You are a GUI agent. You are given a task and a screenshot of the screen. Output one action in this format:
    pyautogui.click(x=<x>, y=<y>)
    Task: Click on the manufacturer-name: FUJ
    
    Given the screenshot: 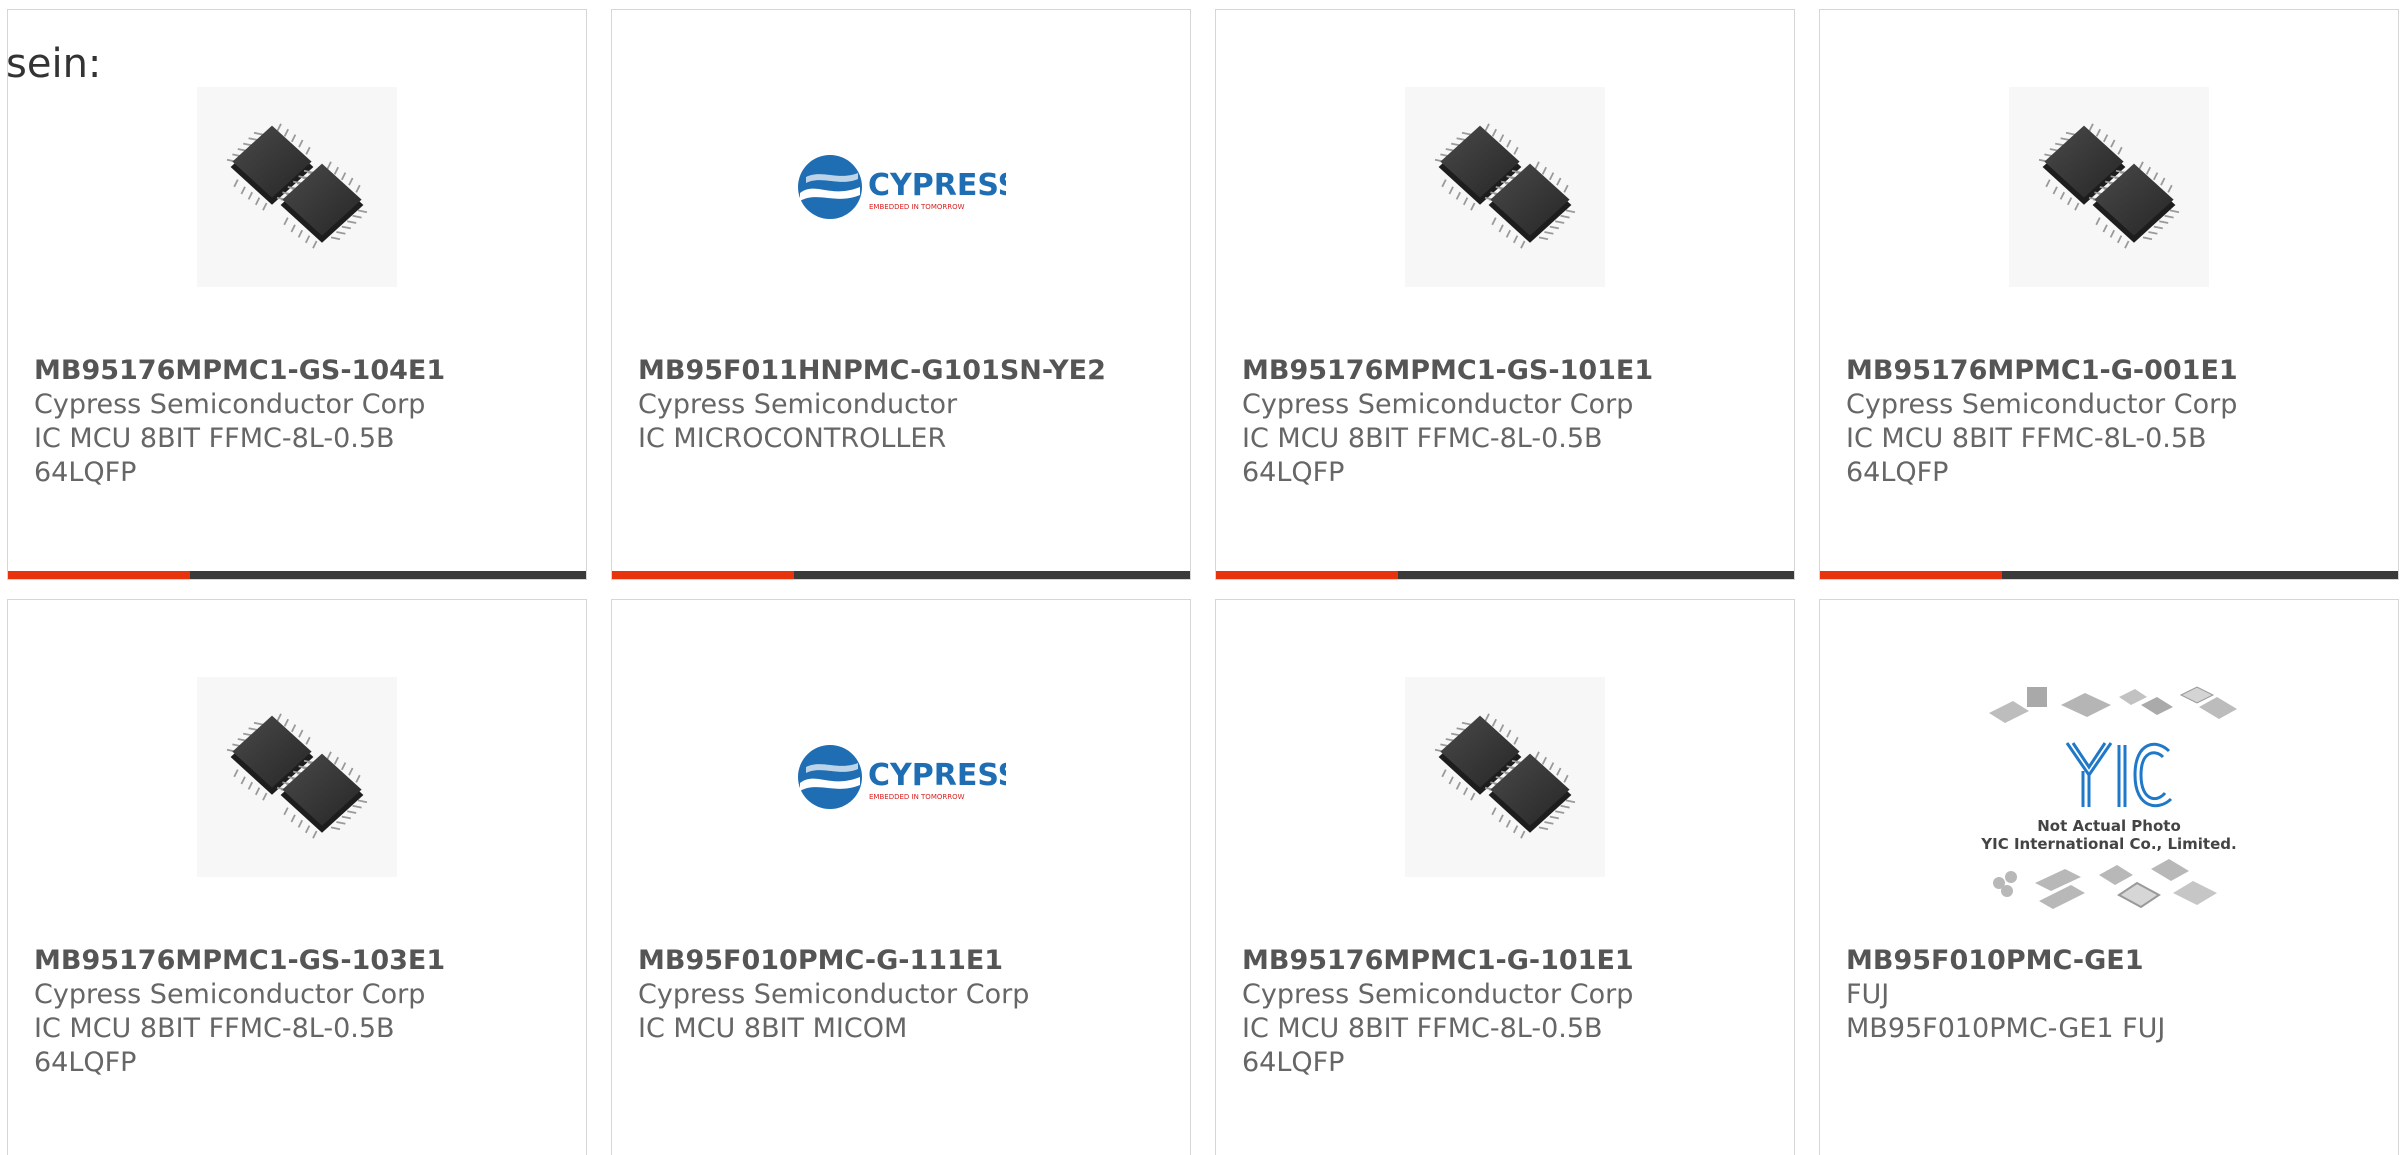 What is the action you would take?
    pyautogui.click(x=1868, y=994)
    